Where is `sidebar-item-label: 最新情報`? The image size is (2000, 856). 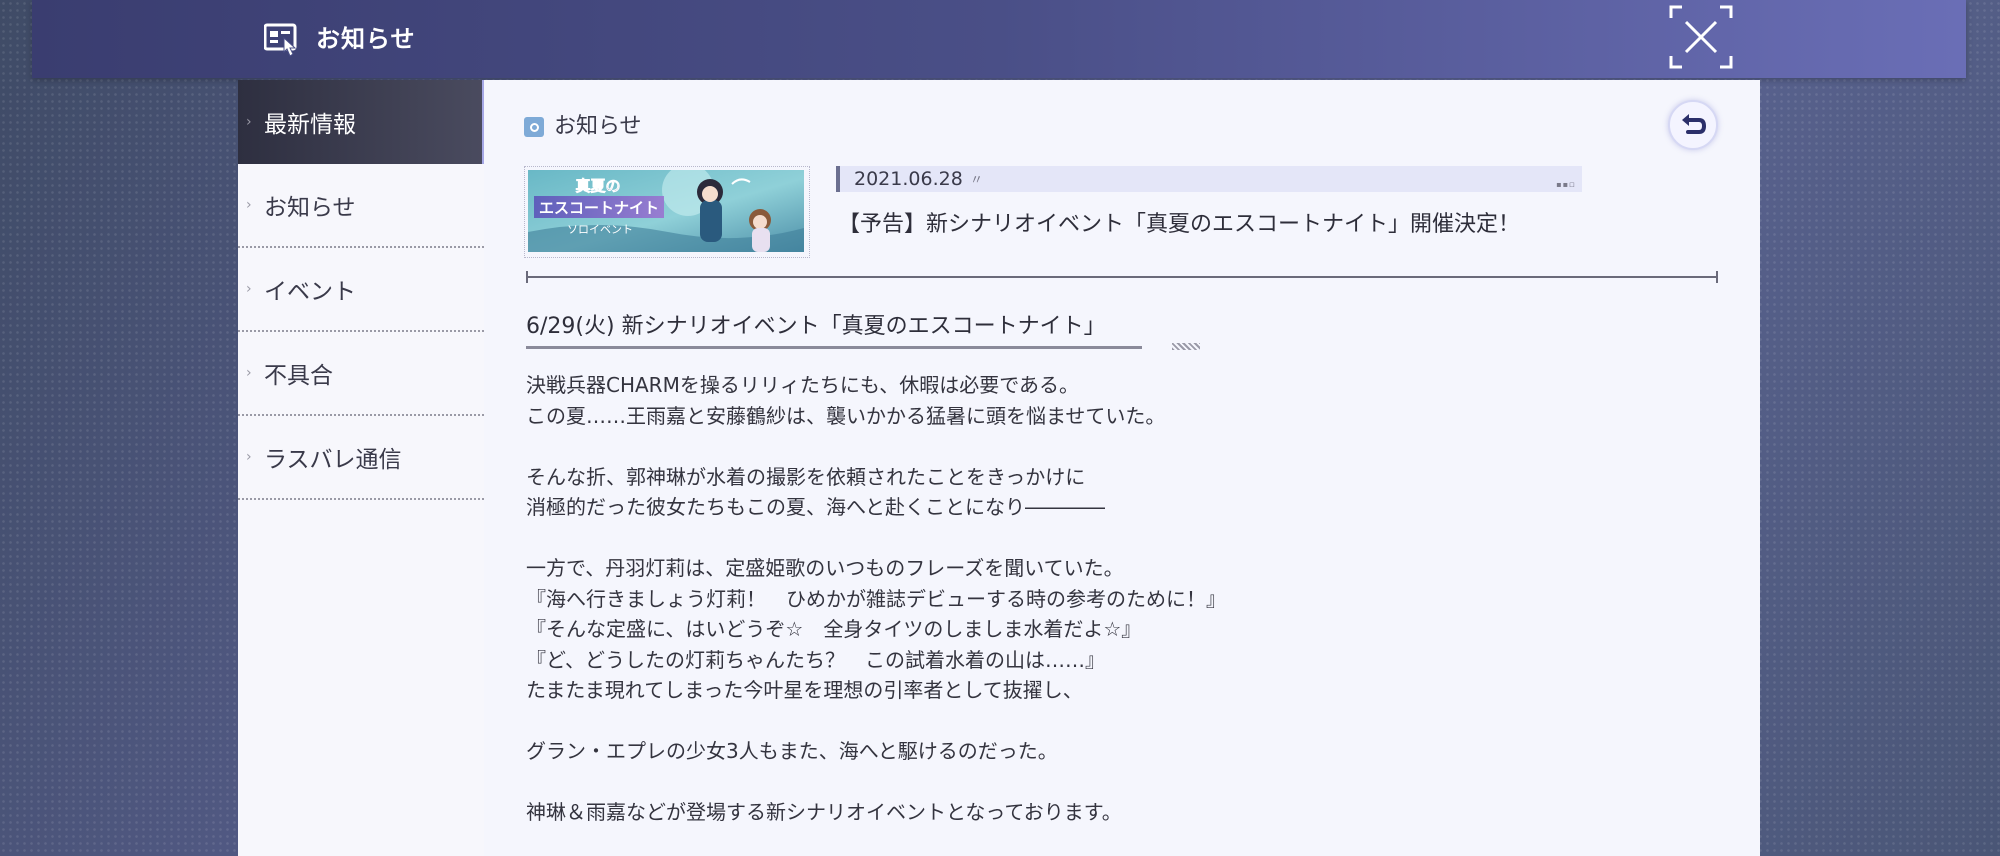 sidebar-item-label: 最新情報 is located at coordinates (310, 125).